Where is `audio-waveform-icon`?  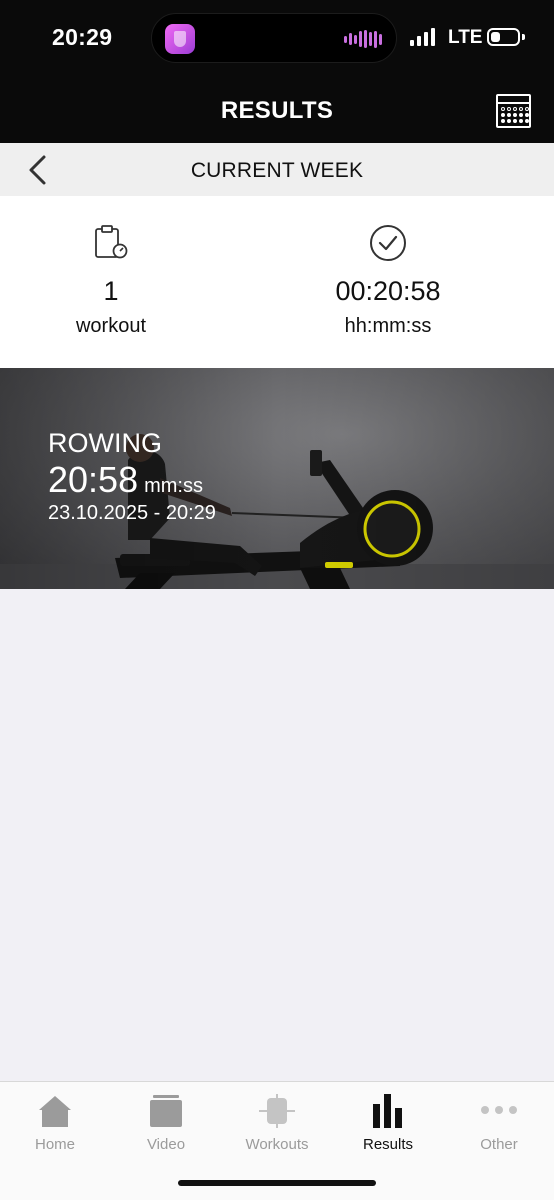 audio-waveform-icon is located at coordinates (363, 39).